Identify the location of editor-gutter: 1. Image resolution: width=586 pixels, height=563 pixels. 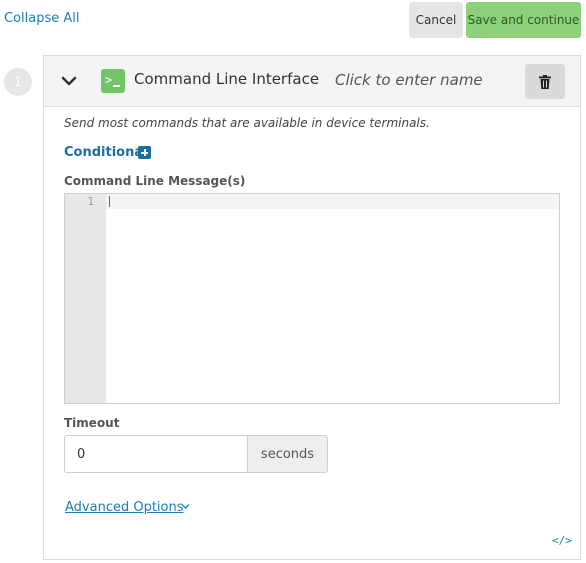
(85, 298).